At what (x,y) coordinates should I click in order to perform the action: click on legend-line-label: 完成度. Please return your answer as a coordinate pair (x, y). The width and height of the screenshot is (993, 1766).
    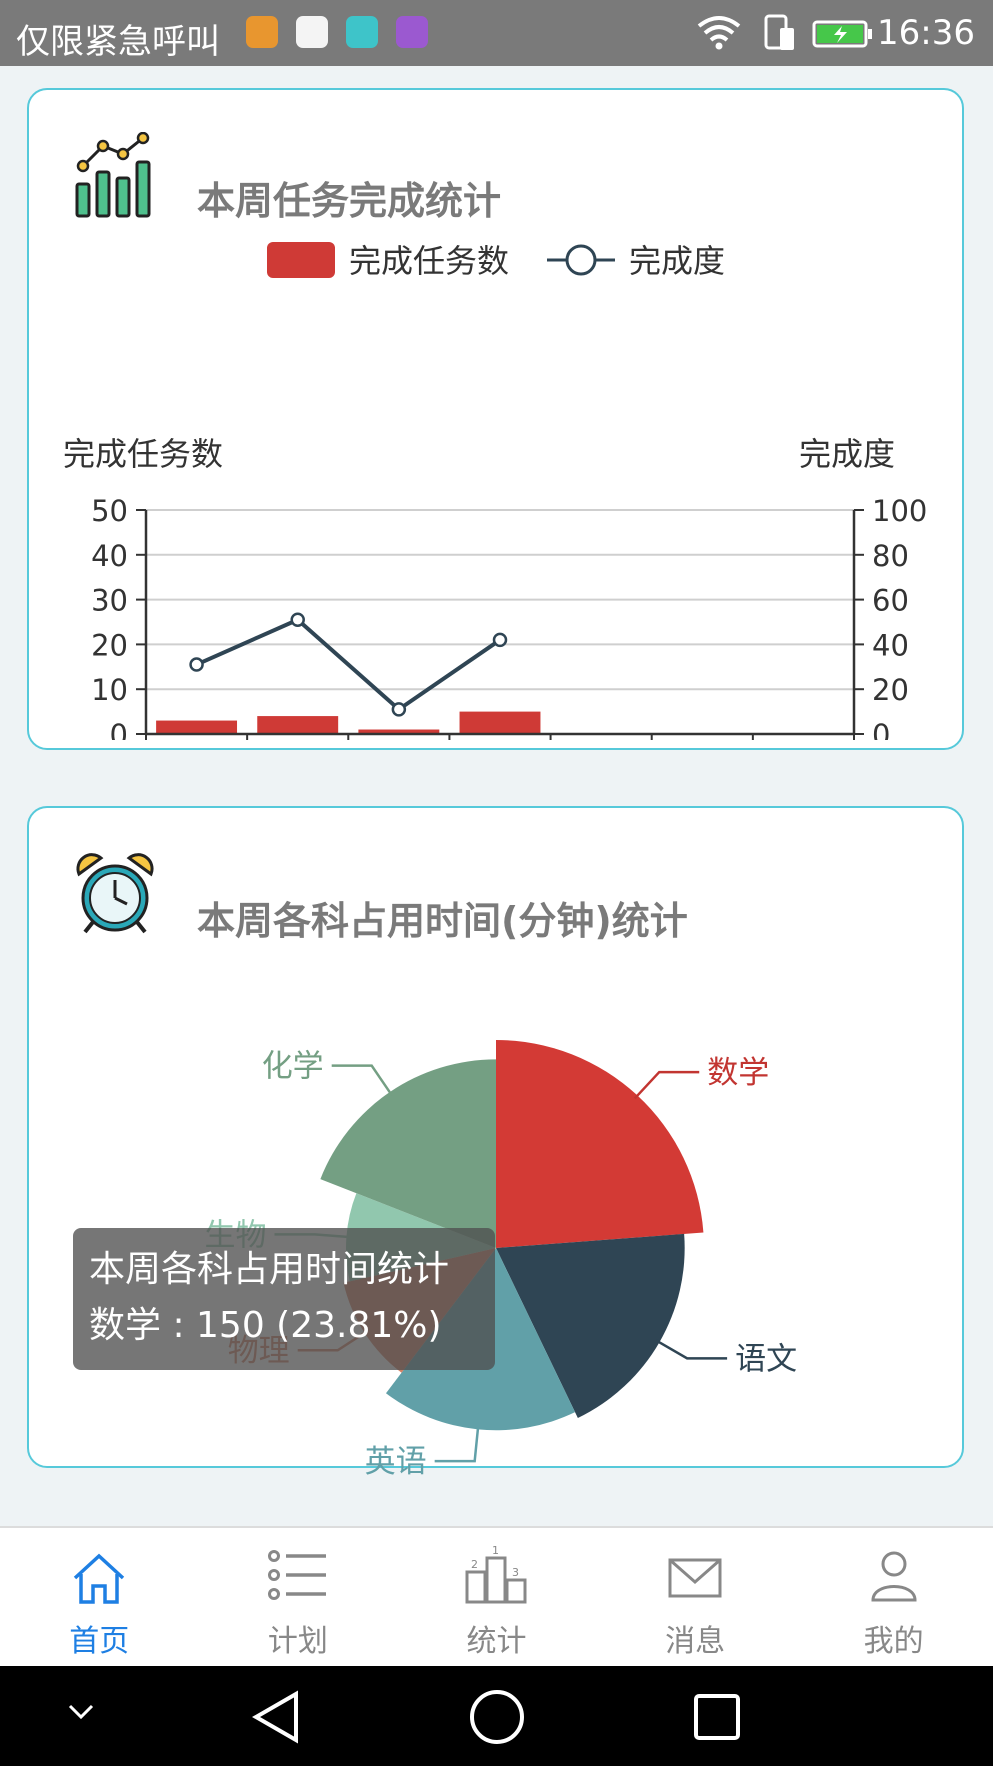
    Looking at the image, I should click on (677, 261).